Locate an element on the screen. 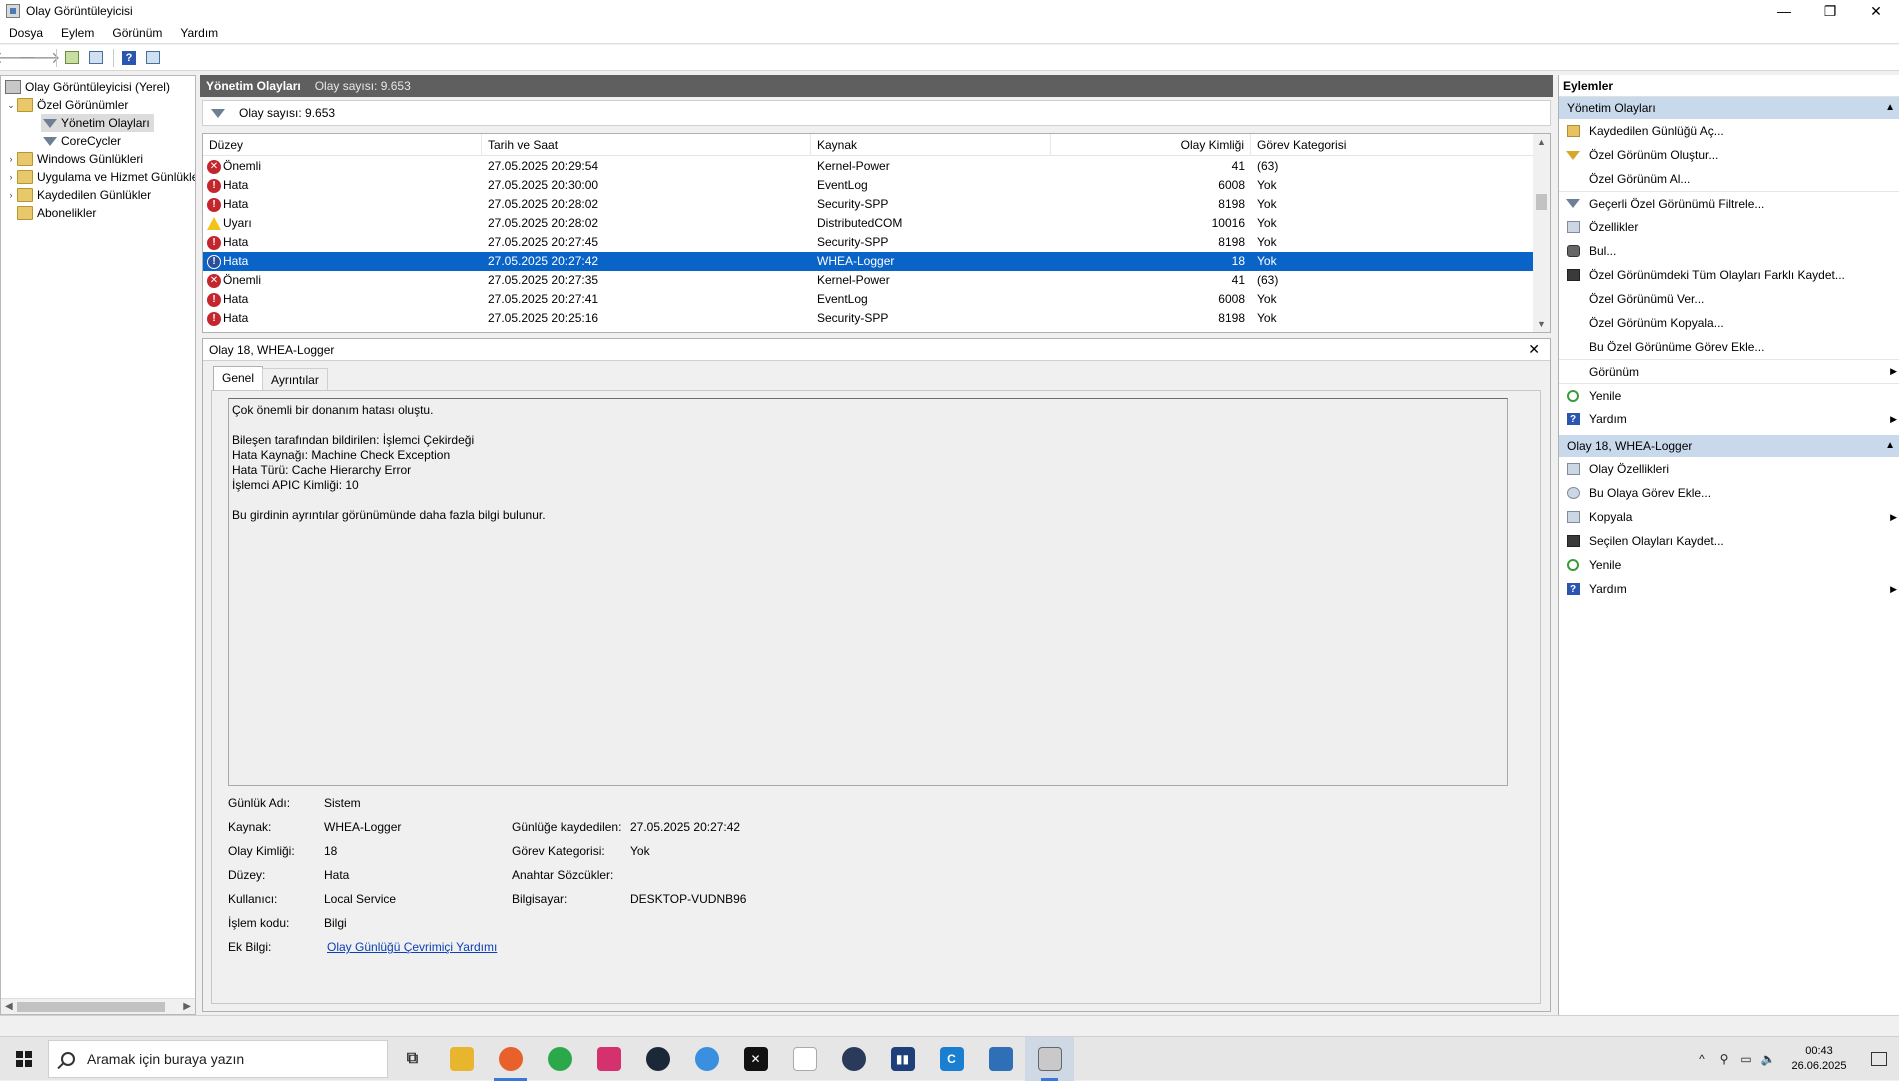 The image size is (1899, 1081). actions-section-event: Olay 18, WHEA-Logger ▲ is located at coordinates (1729, 446).